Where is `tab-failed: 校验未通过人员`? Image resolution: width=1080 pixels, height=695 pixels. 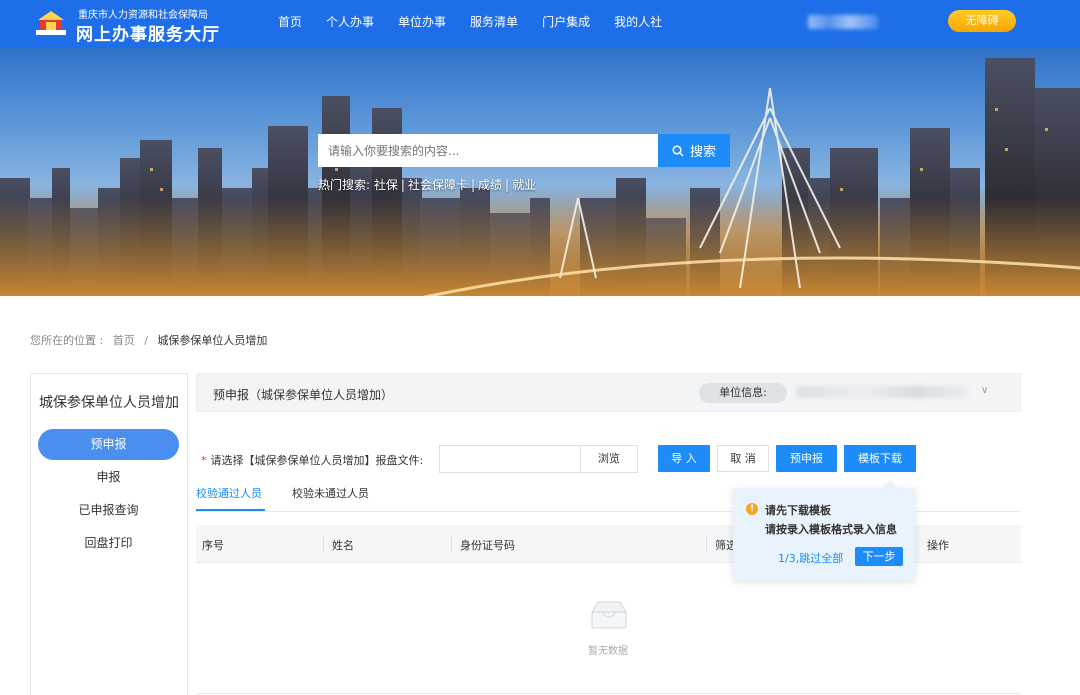 tab-failed: 校验未通过人员 is located at coordinates (330, 493).